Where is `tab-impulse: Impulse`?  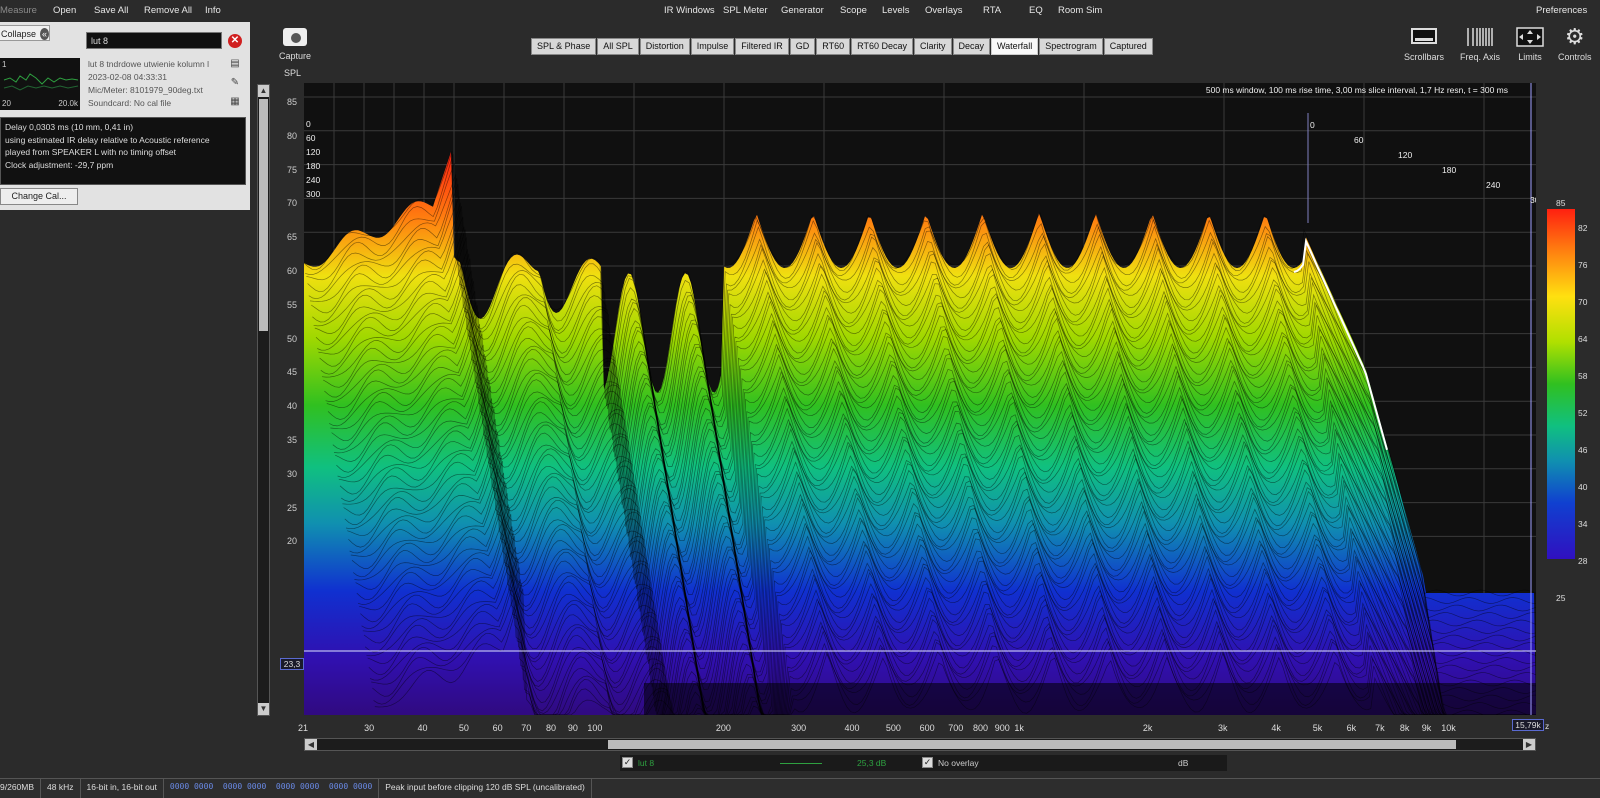
tab-impulse: Impulse is located at coordinates (712, 46).